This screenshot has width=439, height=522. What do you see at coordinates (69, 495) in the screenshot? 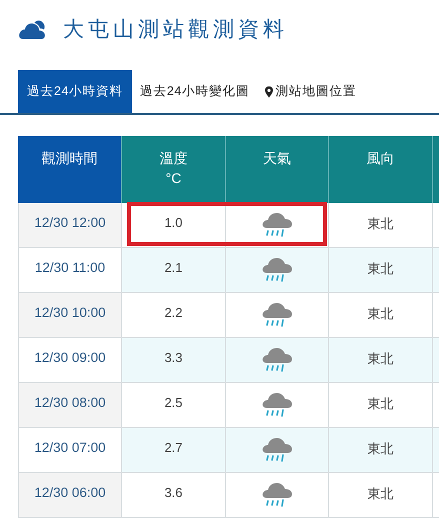
I see `time-cell: 12/30 06:00` at bounding box center [69, 495].